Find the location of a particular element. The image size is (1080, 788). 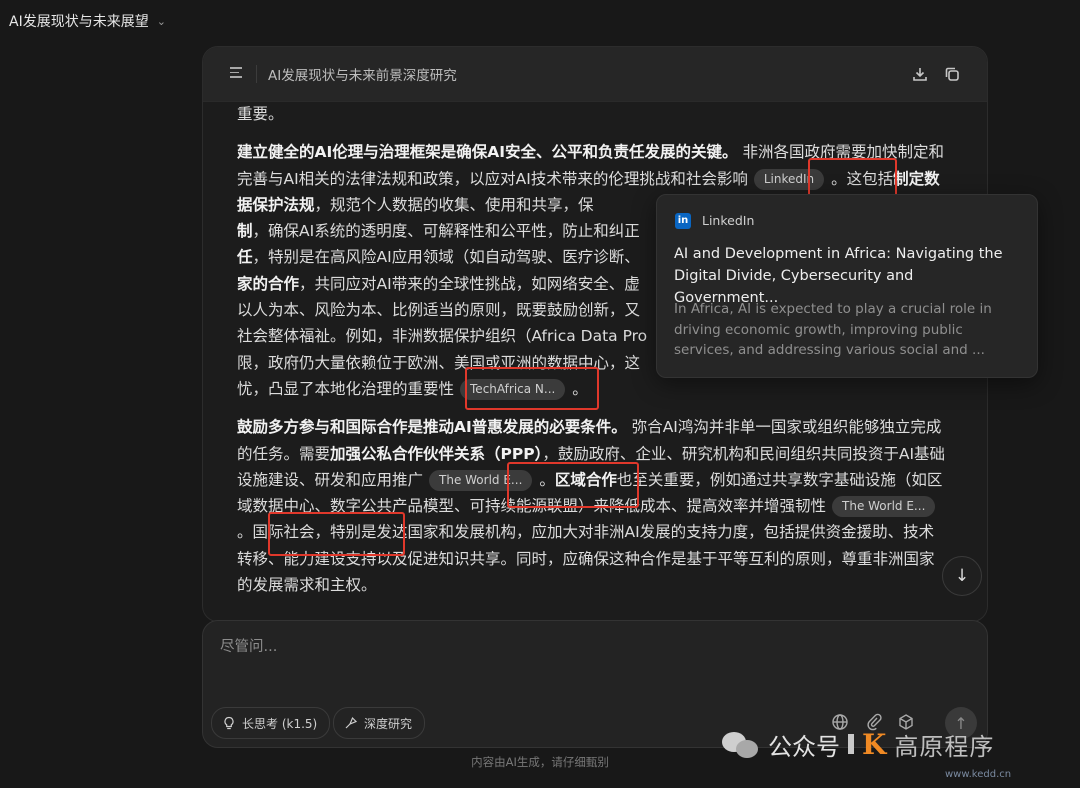

linkedin-icon: in is located at coordinates (683, 221).